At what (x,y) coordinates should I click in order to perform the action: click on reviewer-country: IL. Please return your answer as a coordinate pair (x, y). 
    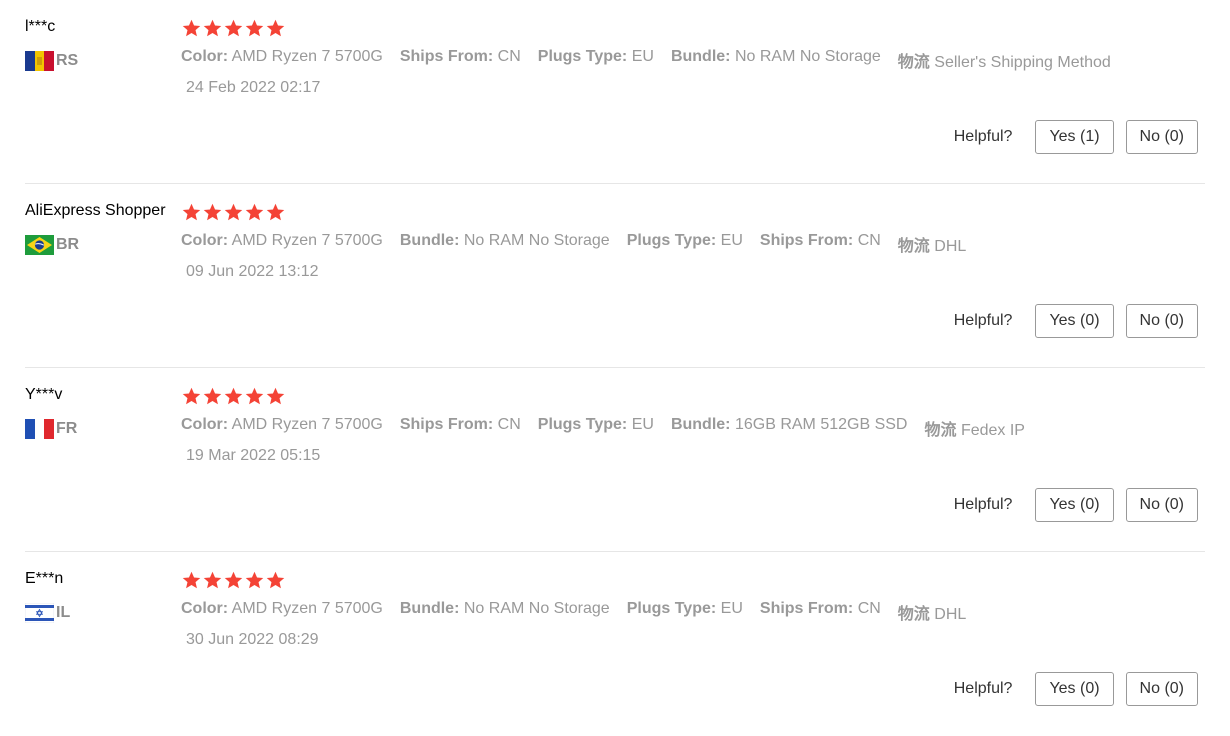
    Looking at the image, I should click on (47, 613).